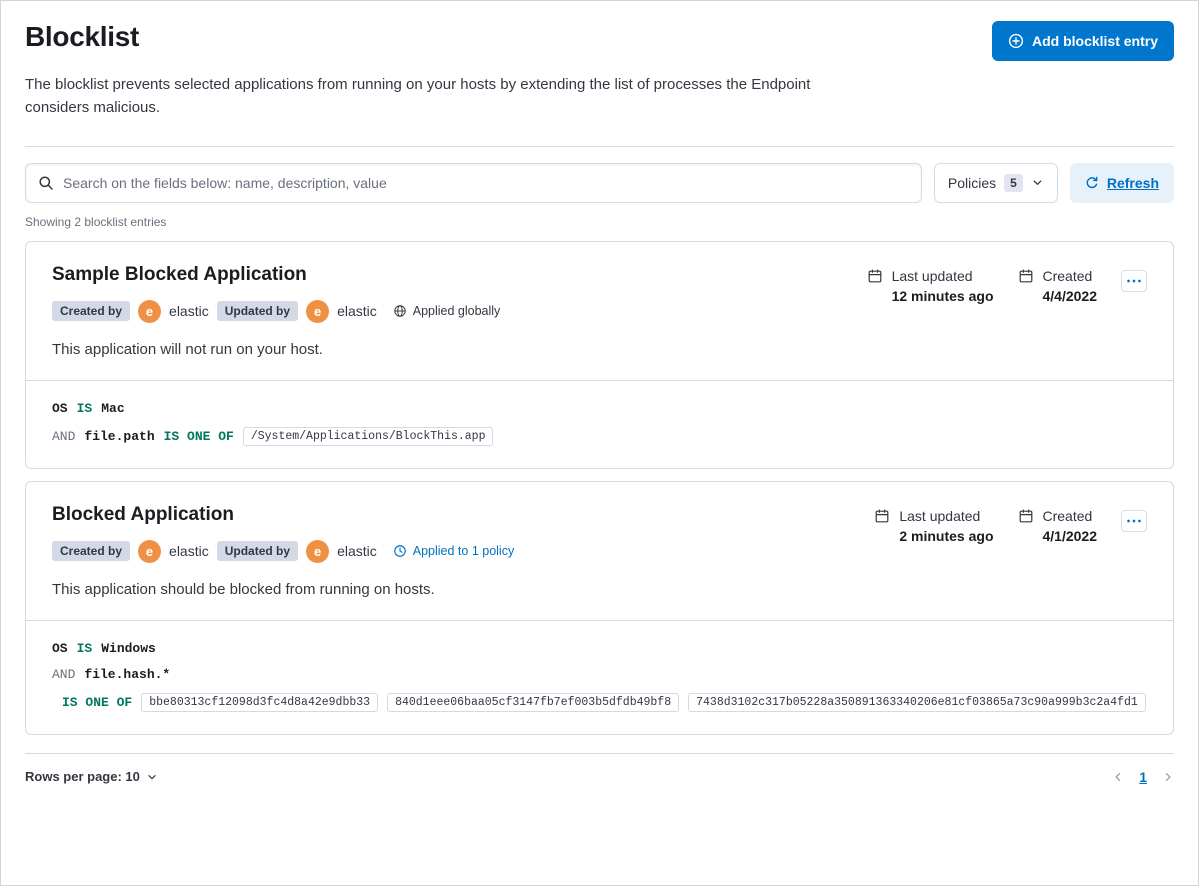 This screenshot has height=886, width=1199. I want to click on refresh-button: Refresh, so click(1121, 182).